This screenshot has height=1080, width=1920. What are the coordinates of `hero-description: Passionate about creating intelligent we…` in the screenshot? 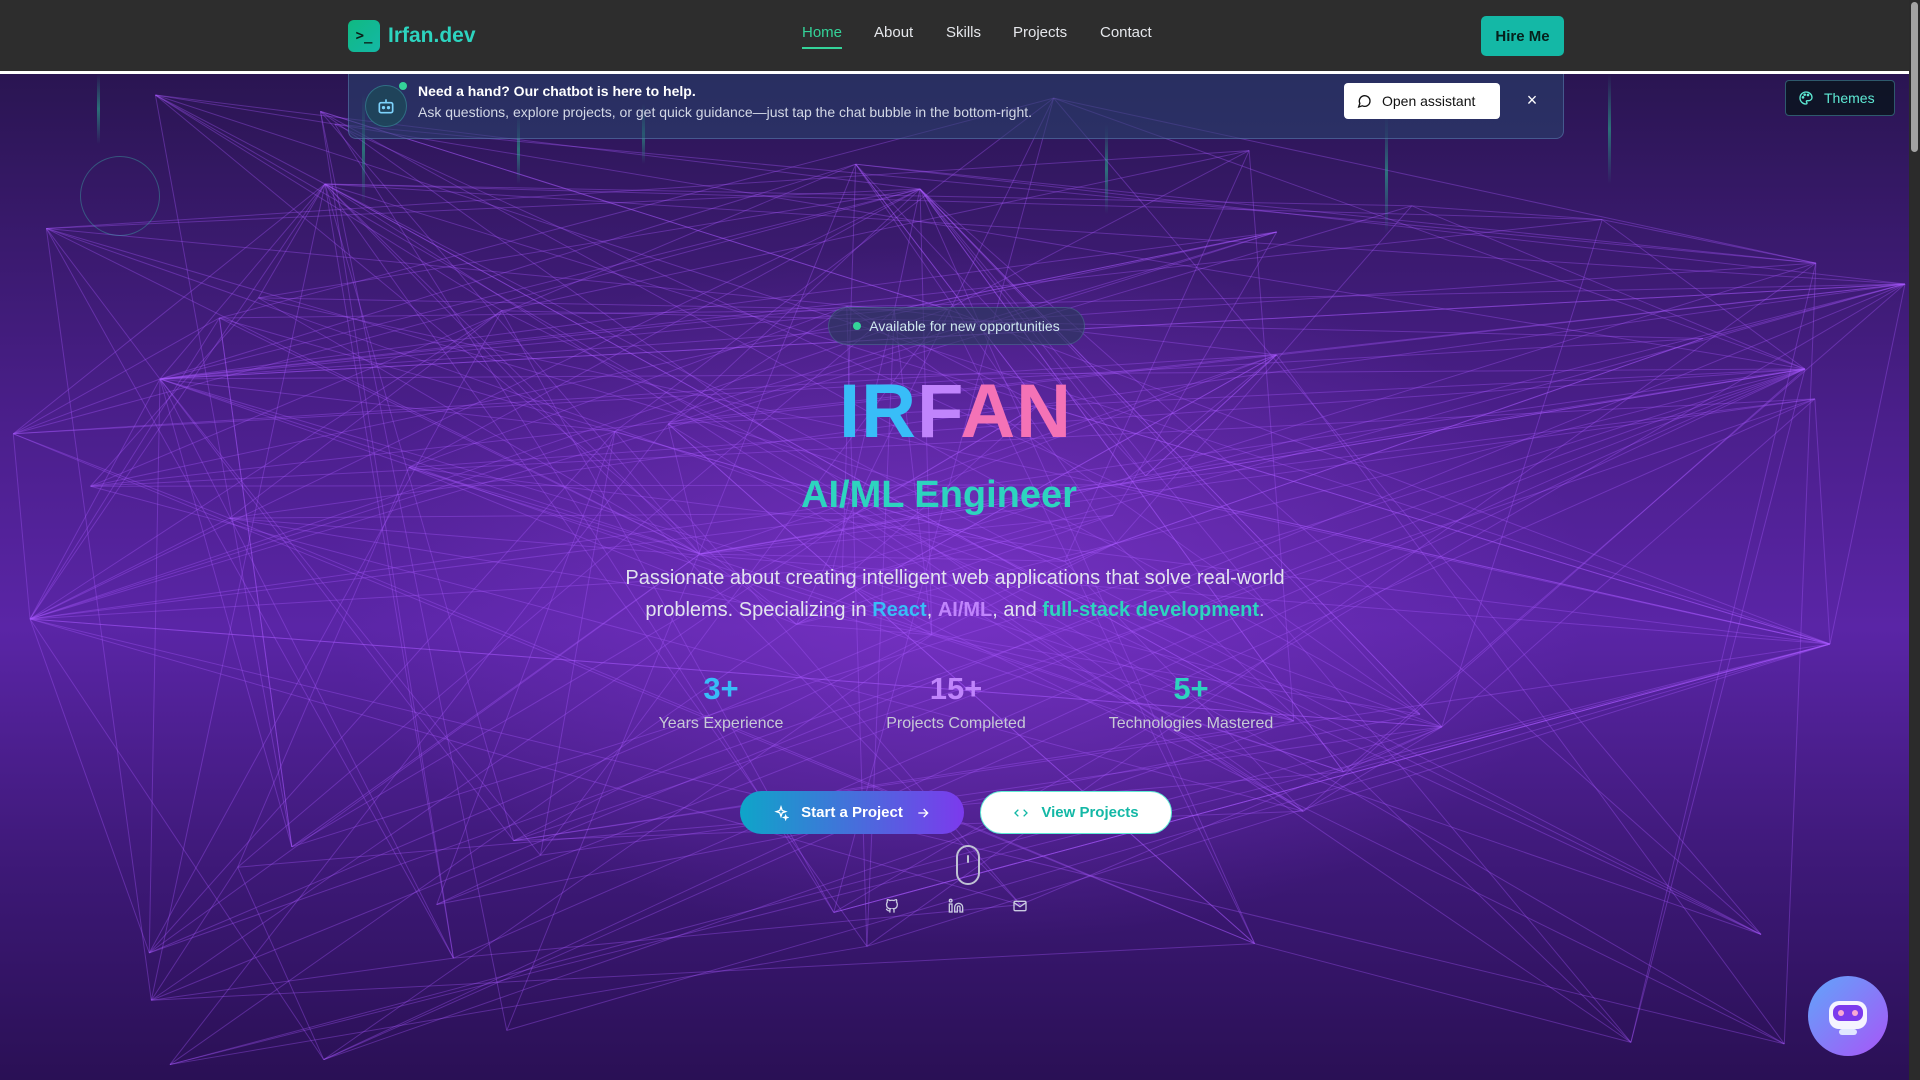 It's located at (955, 594).